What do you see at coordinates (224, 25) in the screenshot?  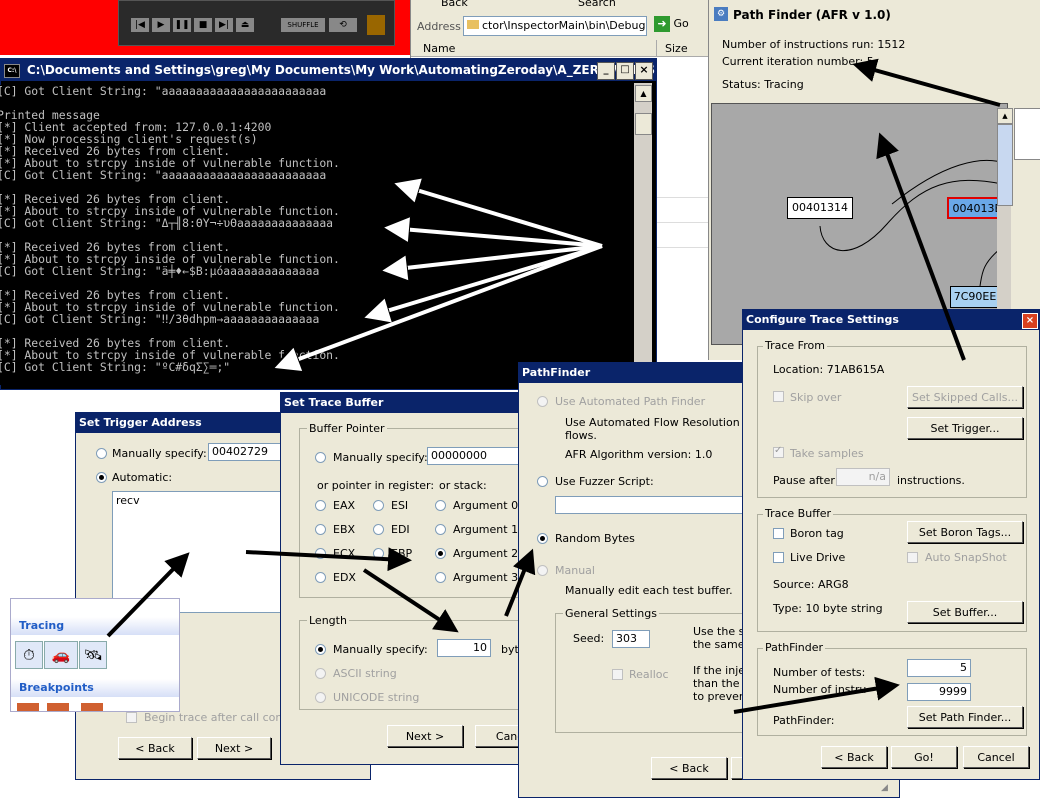 I see `next-icon: ▶|` at bounding box center [224, 25].